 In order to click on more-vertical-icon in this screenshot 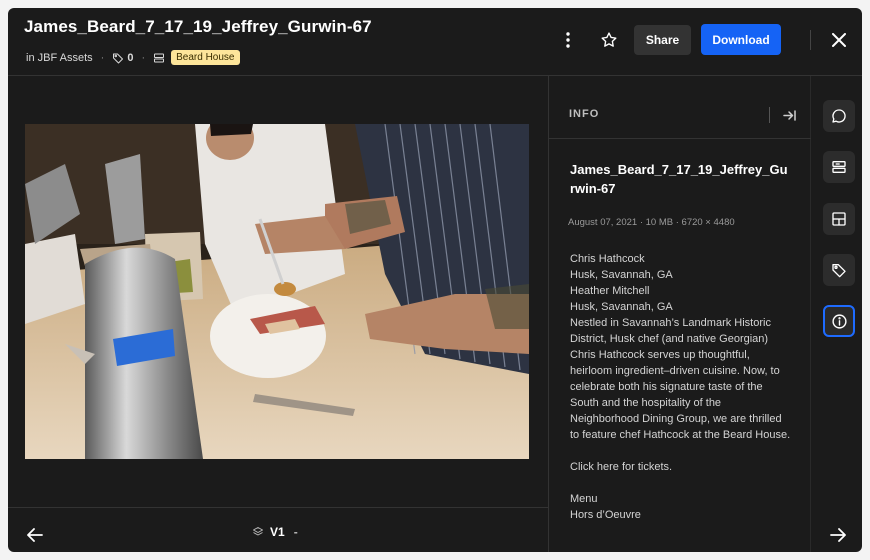, I will do `click(568, 40)`.